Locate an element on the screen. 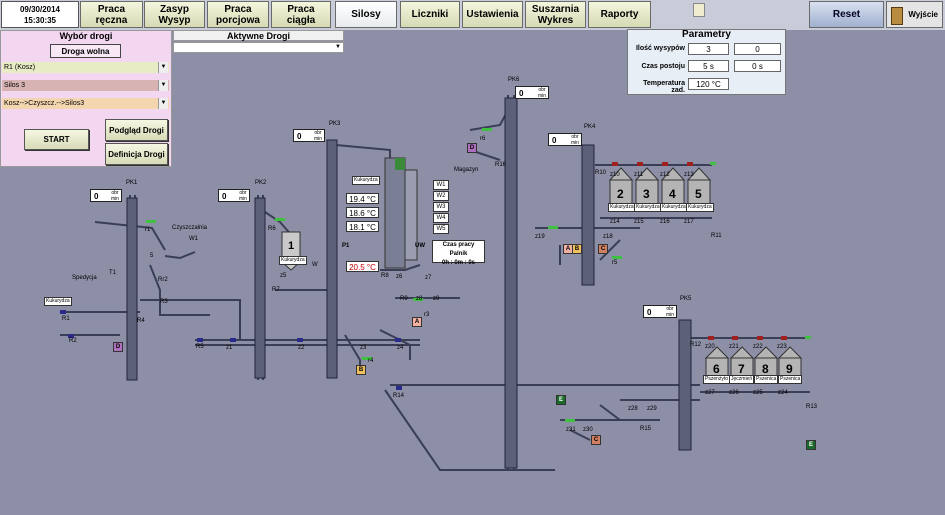  component-label: R9 is located at coordinates (404, 299).